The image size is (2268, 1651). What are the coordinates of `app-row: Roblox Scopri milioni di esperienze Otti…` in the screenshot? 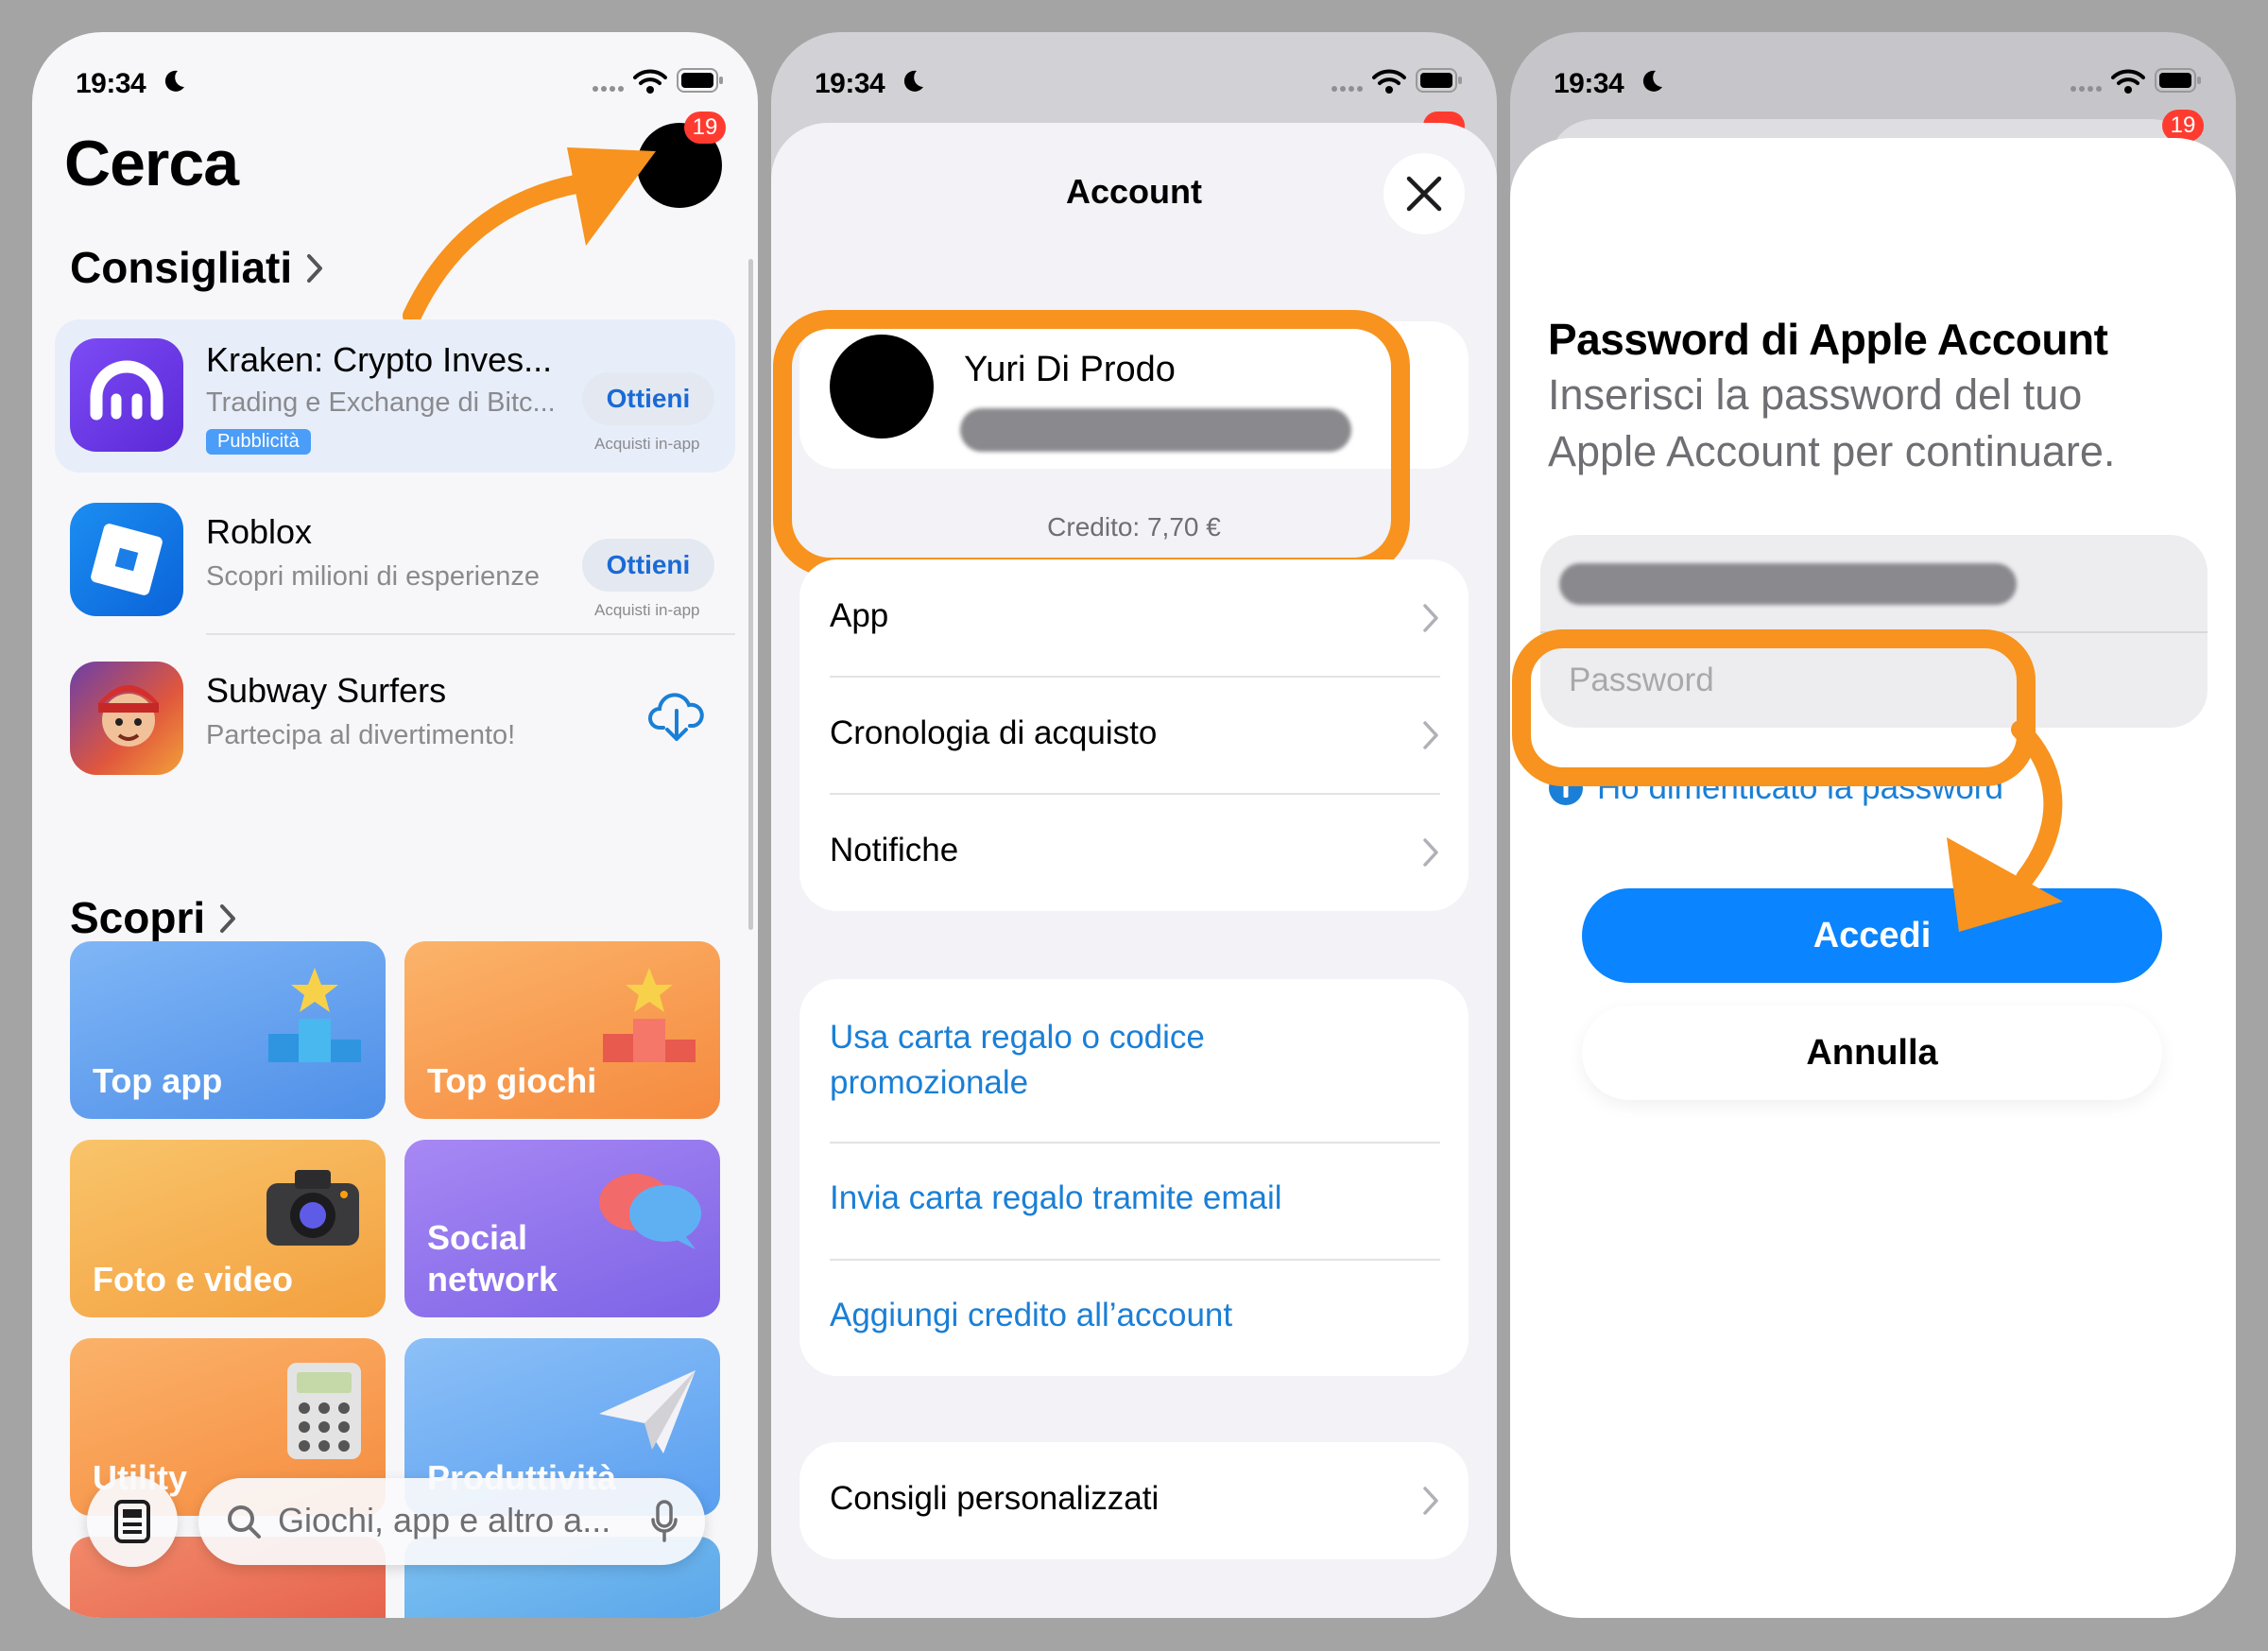 It's located at (395, 562).